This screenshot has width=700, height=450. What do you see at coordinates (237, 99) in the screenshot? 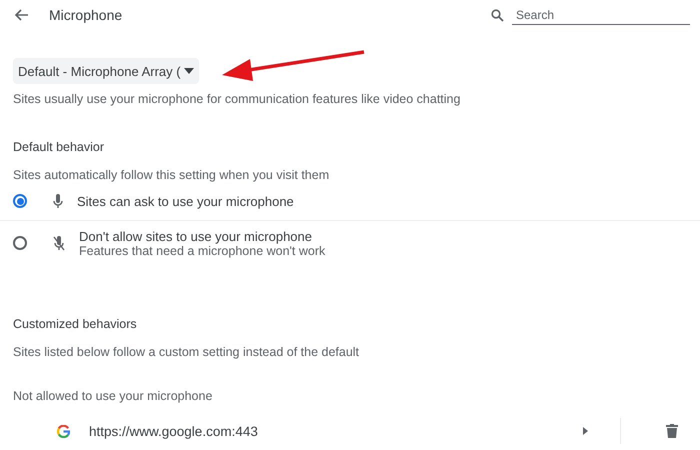
I see `description-text: Sites usually use your microphone for communication features like video chatting` at bounding box center [237, 99].